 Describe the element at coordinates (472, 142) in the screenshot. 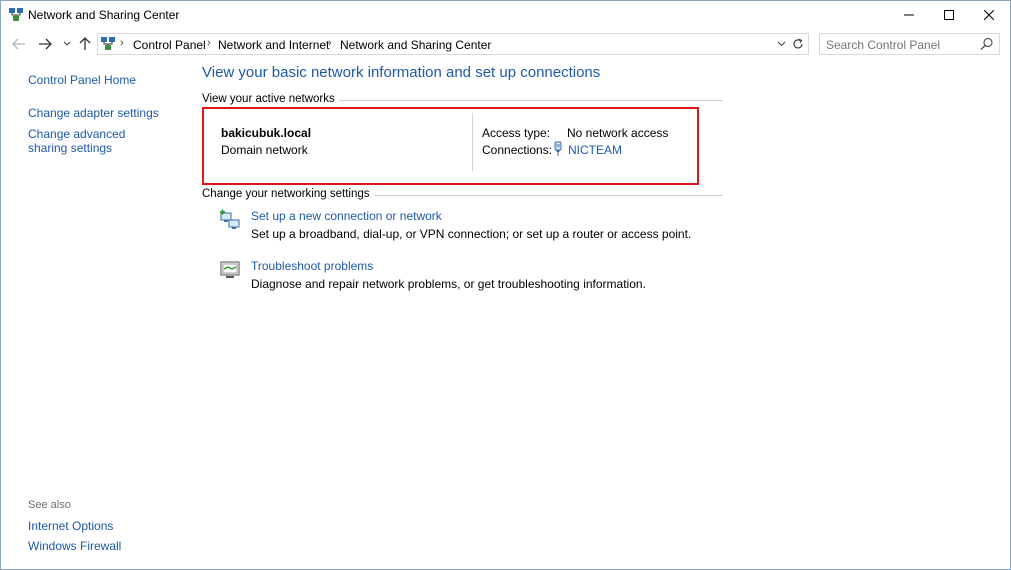

I see `network-panel-divider` at that location.